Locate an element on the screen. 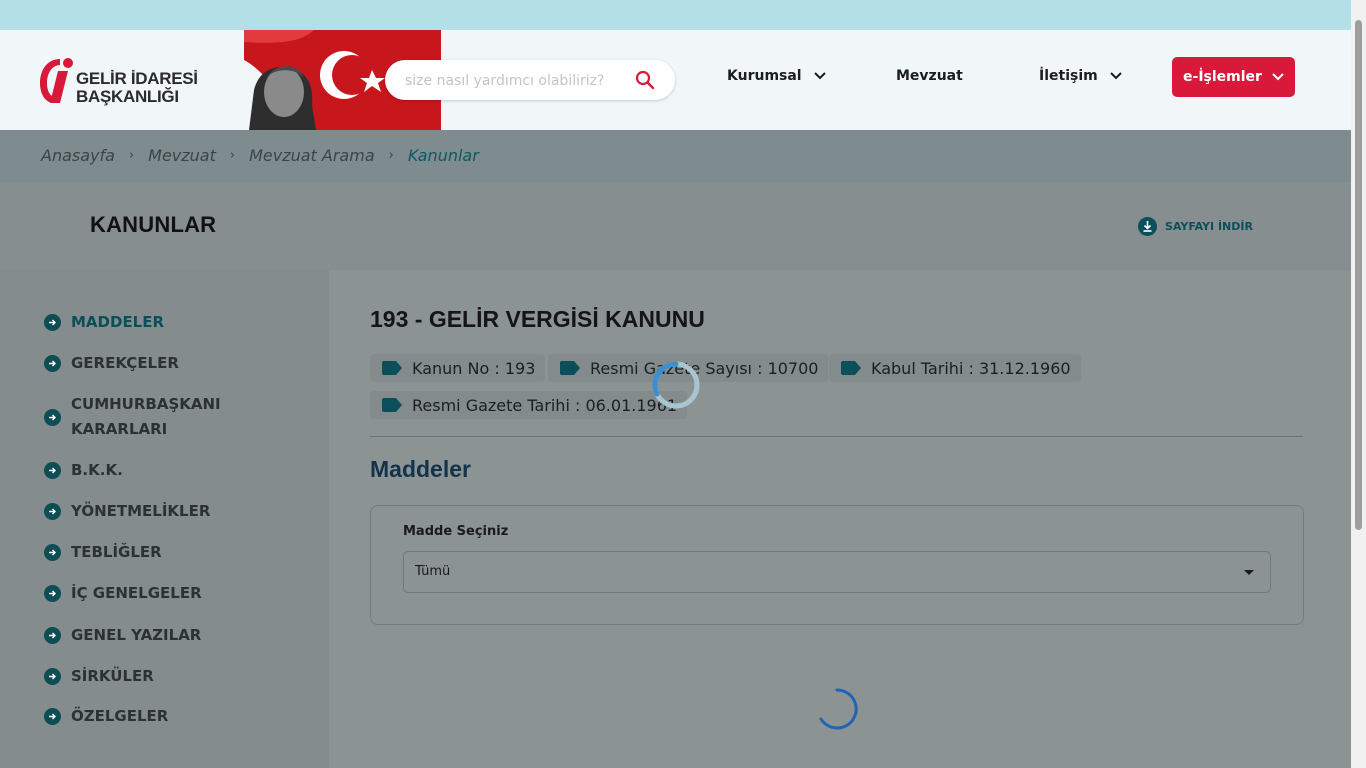  nav-iletisim-label: İletişim is located at coordinates (1068, 76).